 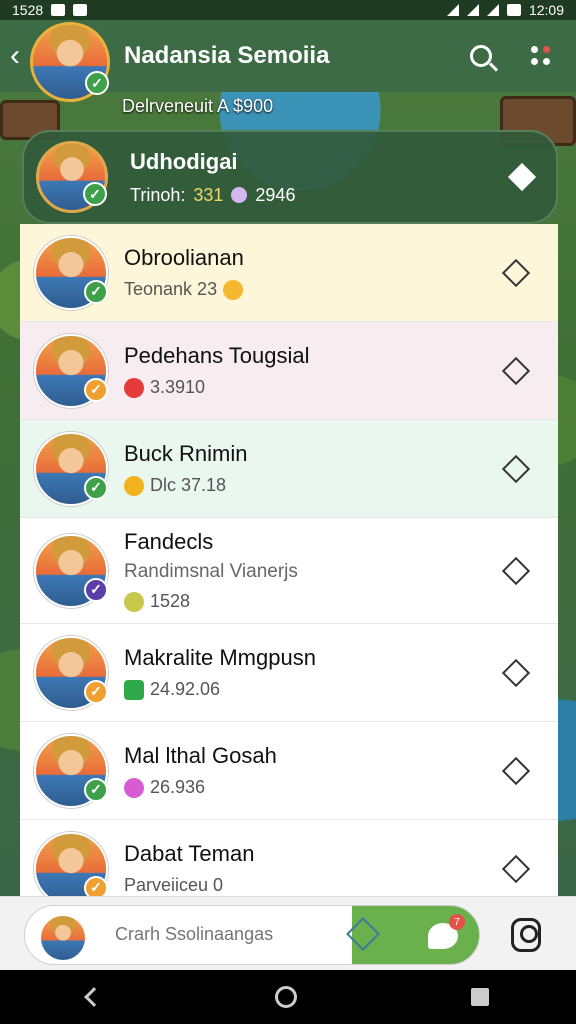 I want to click on contact-status: 26.936, so click(x=178, y=787).